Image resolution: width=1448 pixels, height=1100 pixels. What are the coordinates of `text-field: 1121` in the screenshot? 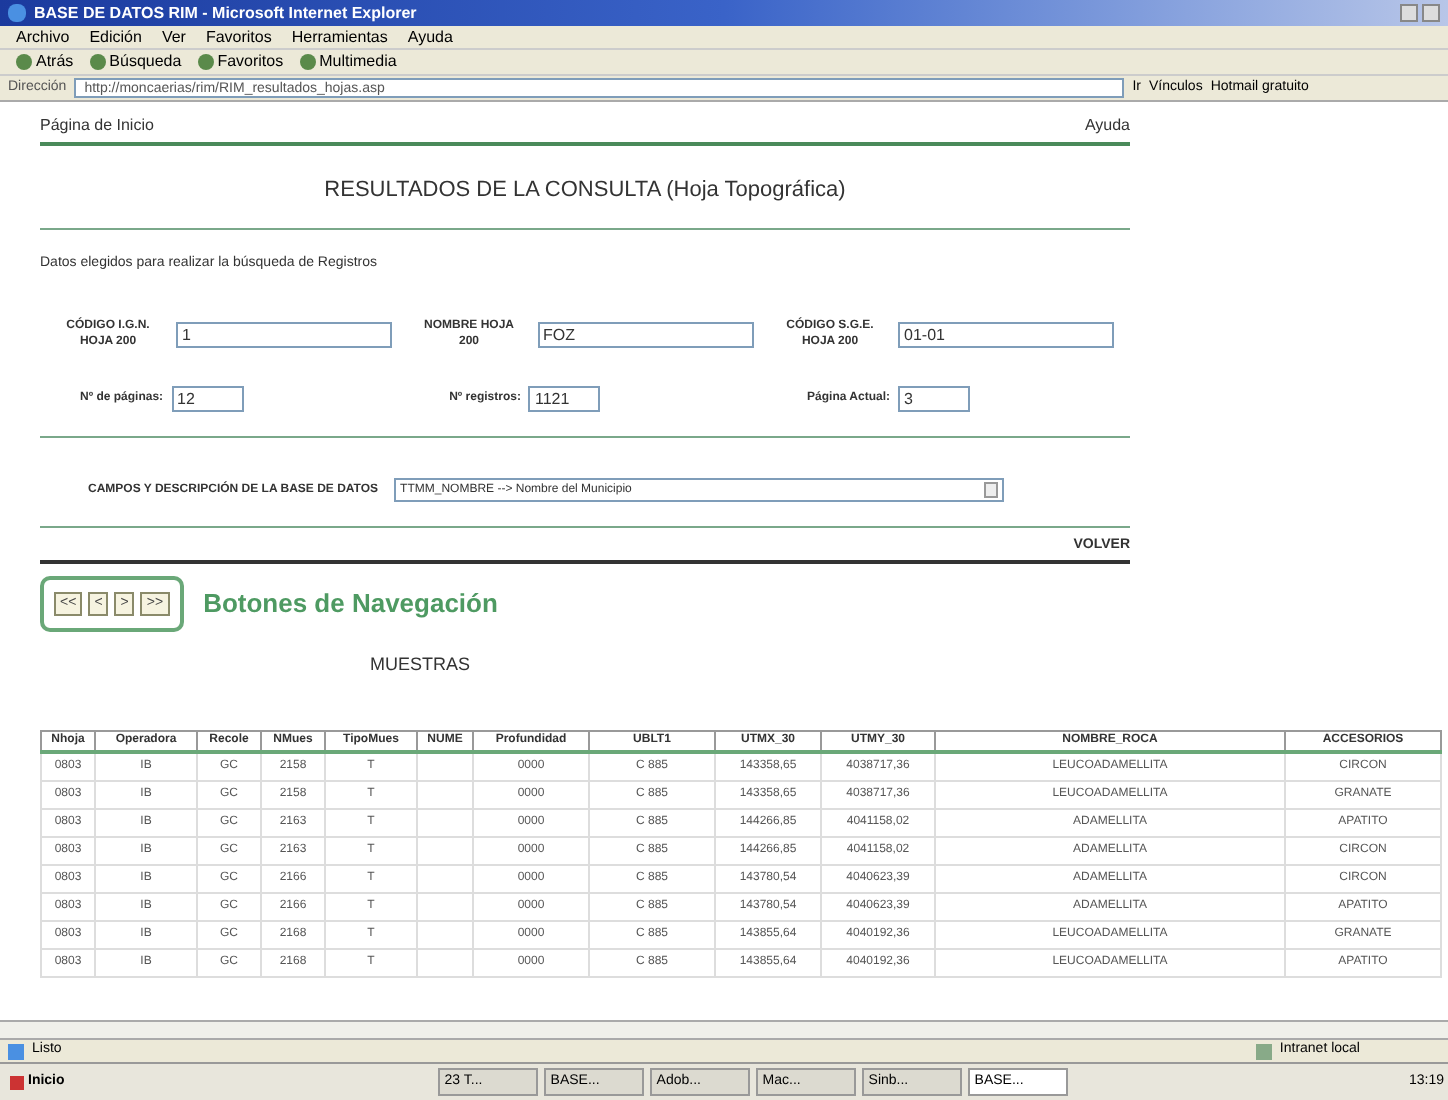 It's located at (564, 399).